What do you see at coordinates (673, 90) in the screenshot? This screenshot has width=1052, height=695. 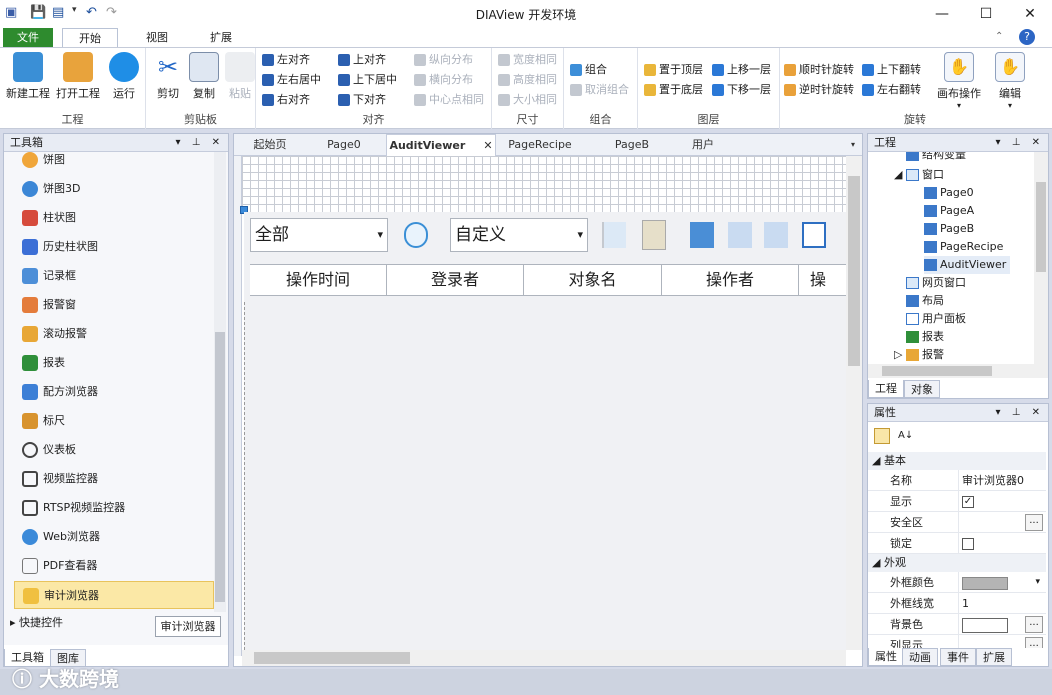 I see `send-bottom-button: 置于底层` at bounding box center [673, 90].